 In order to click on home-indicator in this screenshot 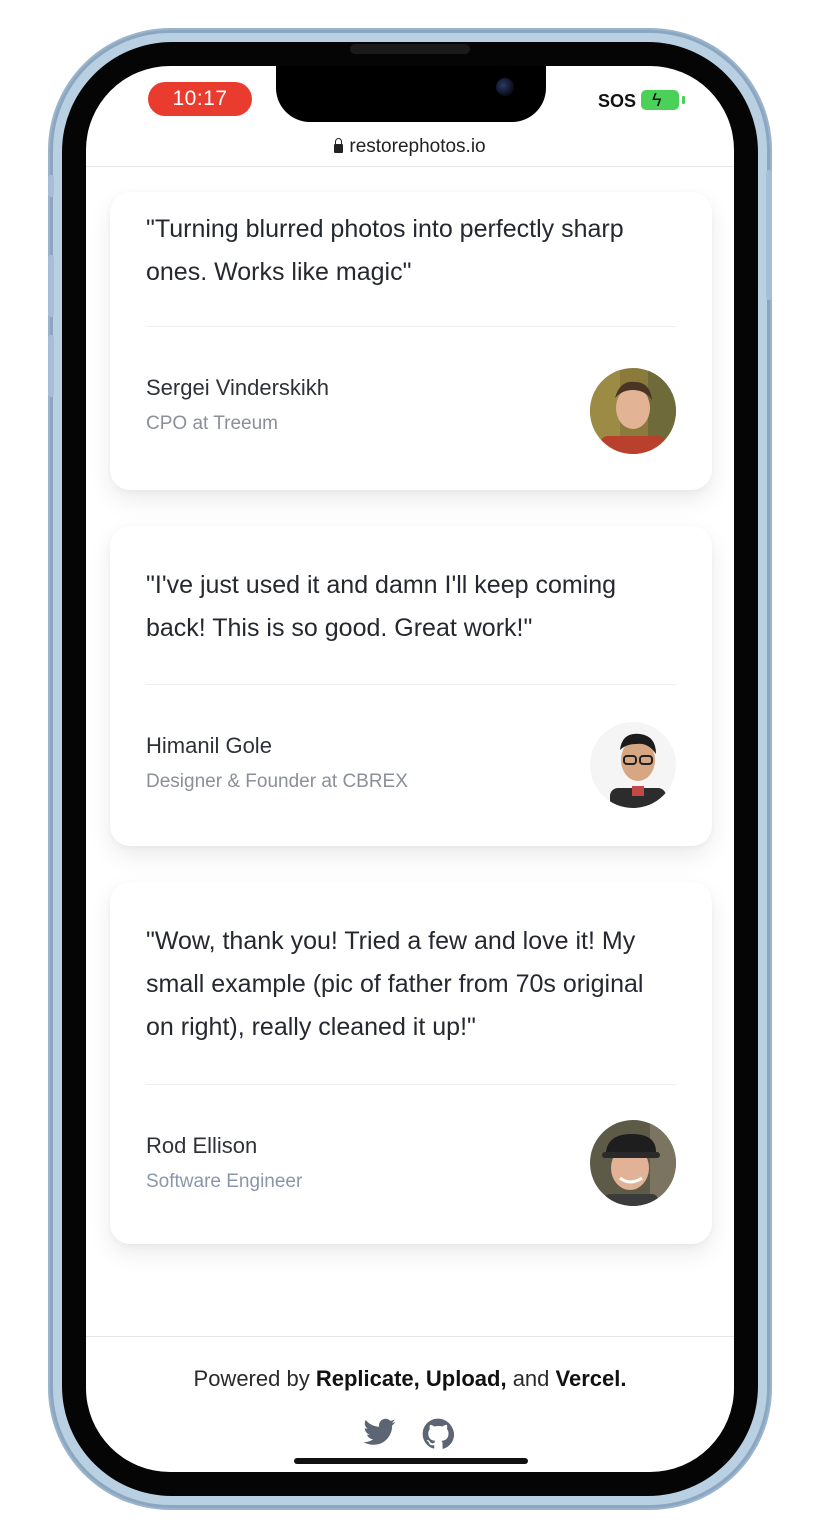, I will do `click(411, 1461)`.